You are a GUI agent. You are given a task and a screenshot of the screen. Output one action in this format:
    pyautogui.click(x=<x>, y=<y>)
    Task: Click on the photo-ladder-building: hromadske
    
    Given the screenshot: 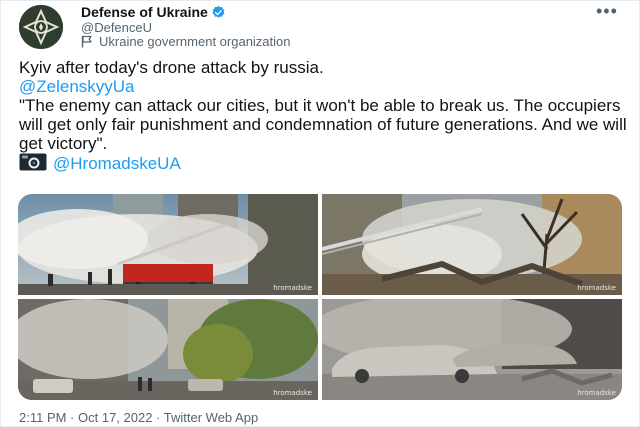 What is the action you would take?
    pyautogui.click(x=472, y=244)
    